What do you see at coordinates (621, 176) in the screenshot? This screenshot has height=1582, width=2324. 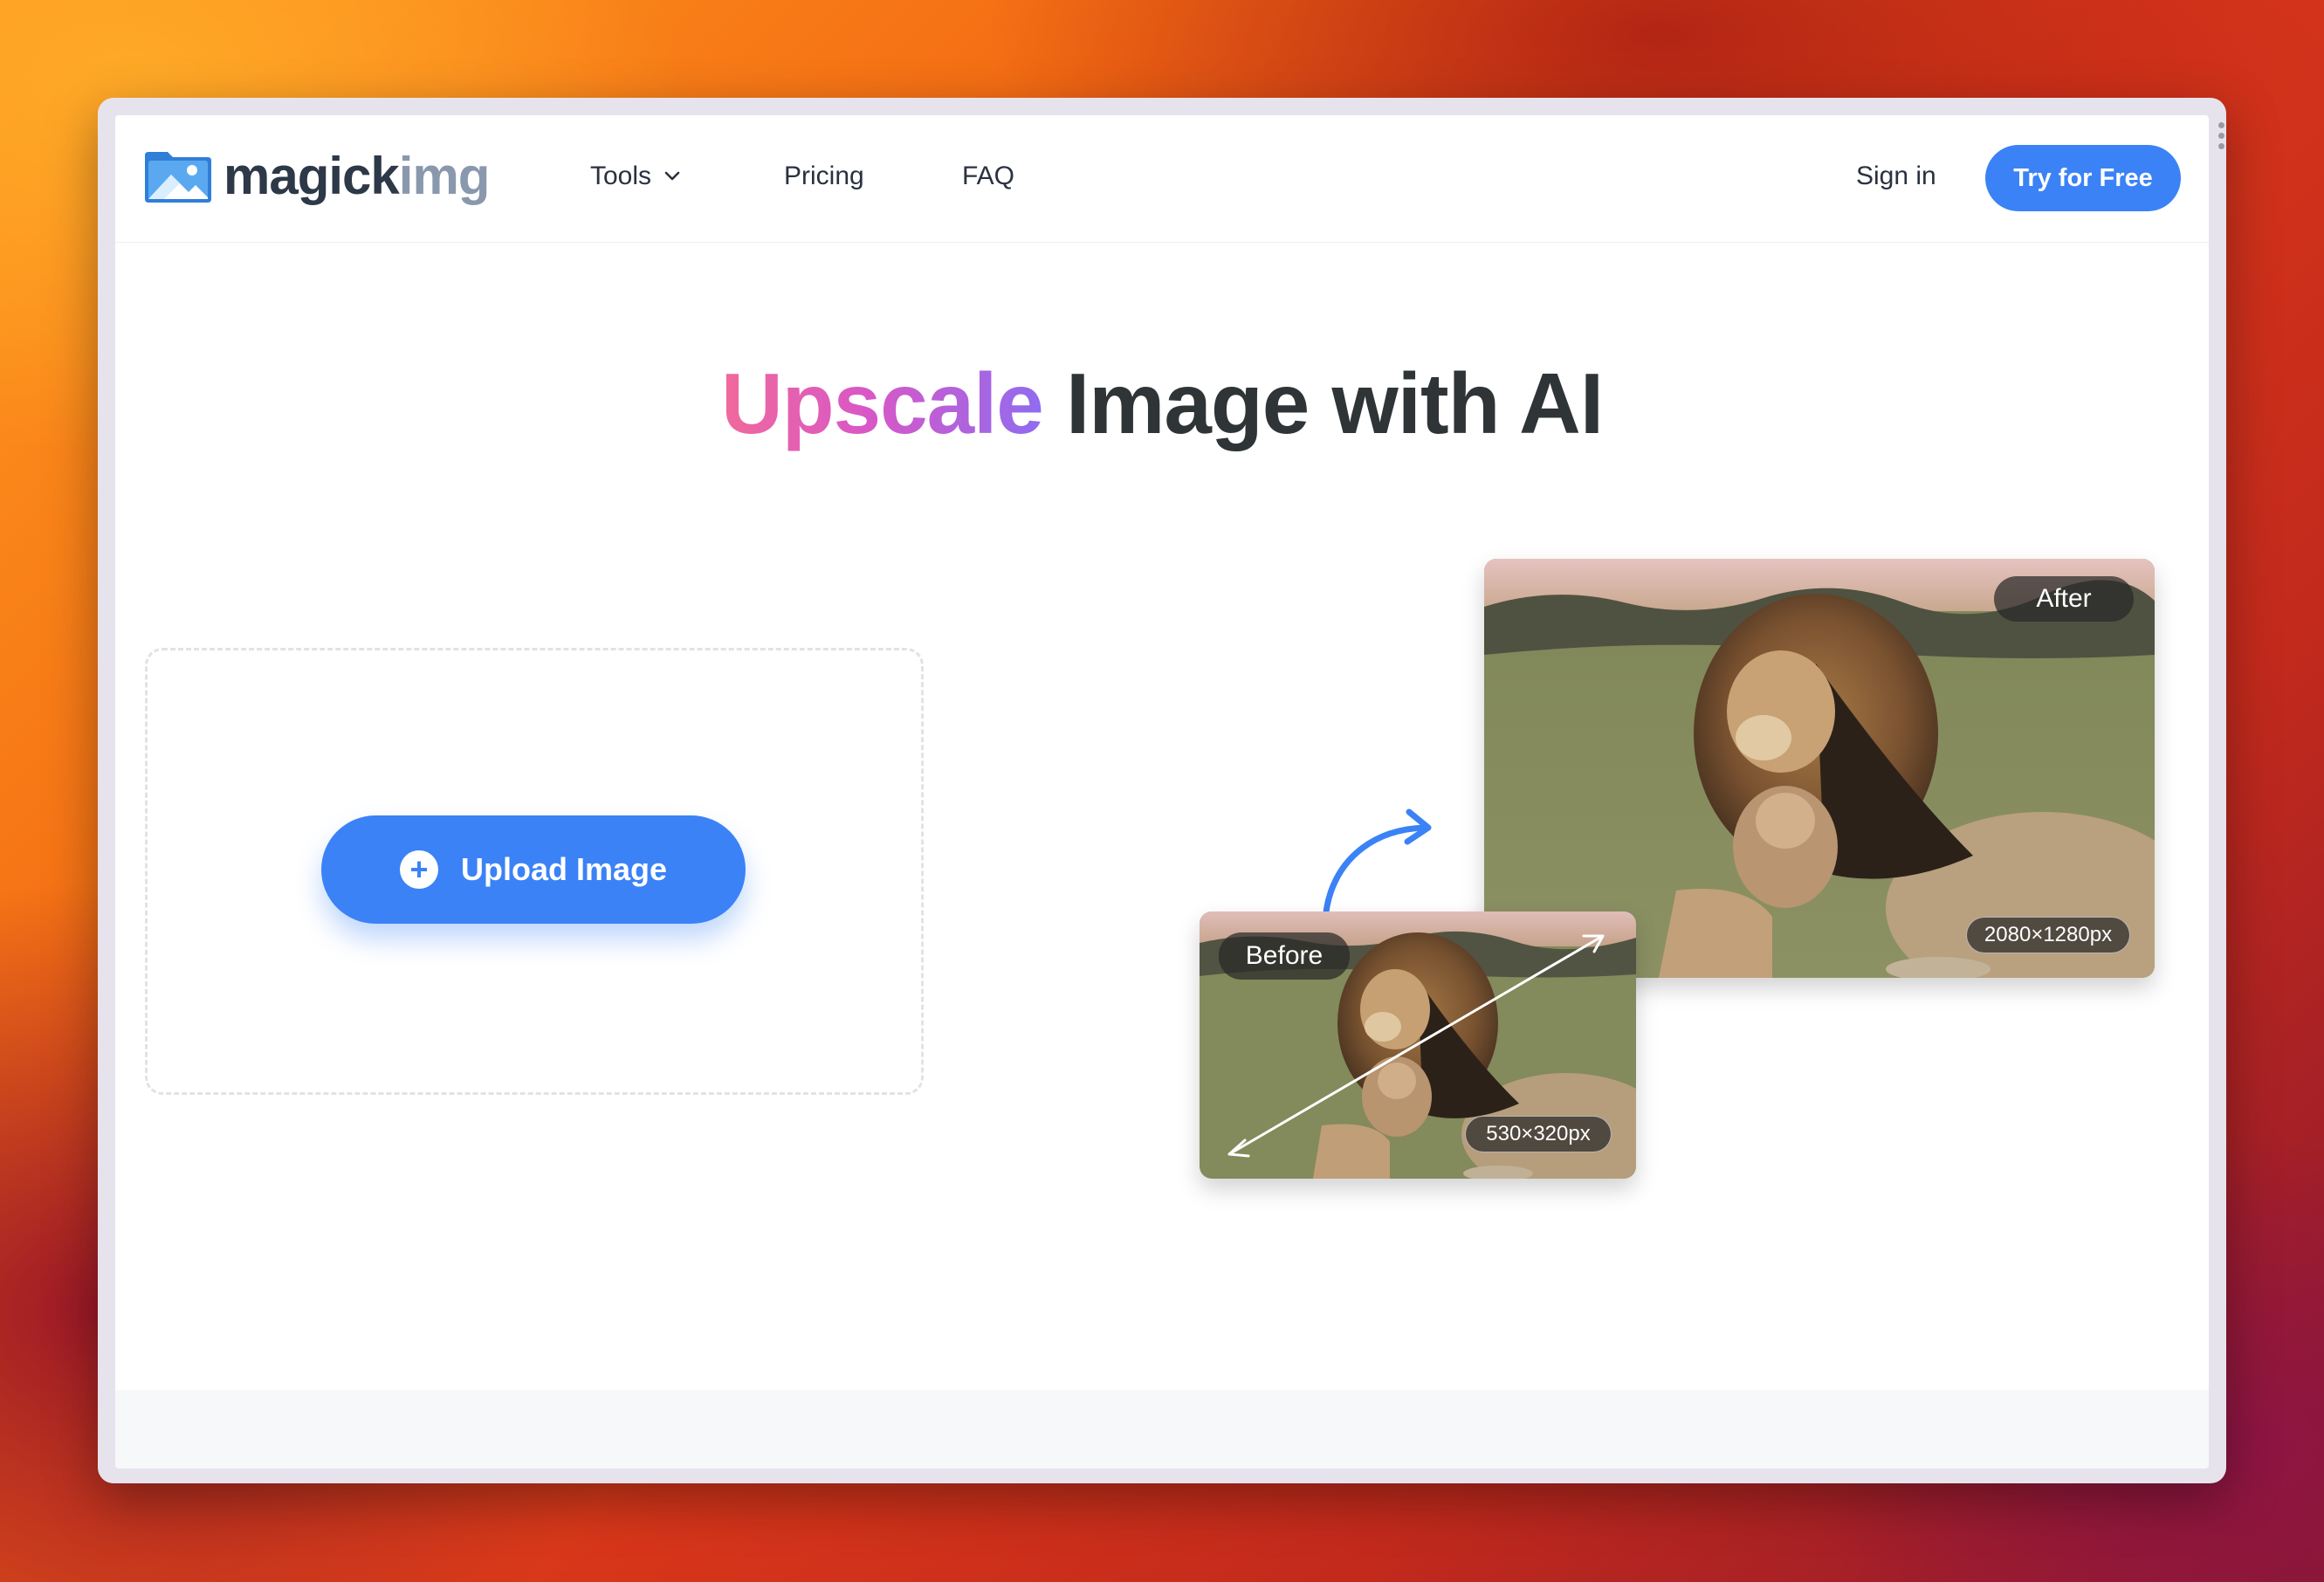 I see `nav-tools-label: Tools` at bounding box center [621, 176].